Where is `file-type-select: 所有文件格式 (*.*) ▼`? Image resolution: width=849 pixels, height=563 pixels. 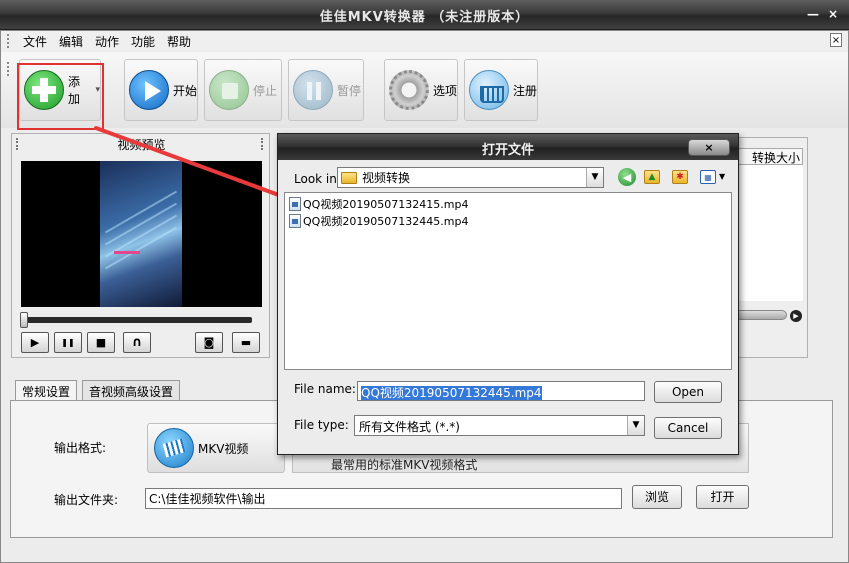
file-type-select: 所有文件格式 (*.*) ▼ is located at coordinates (499, 425).